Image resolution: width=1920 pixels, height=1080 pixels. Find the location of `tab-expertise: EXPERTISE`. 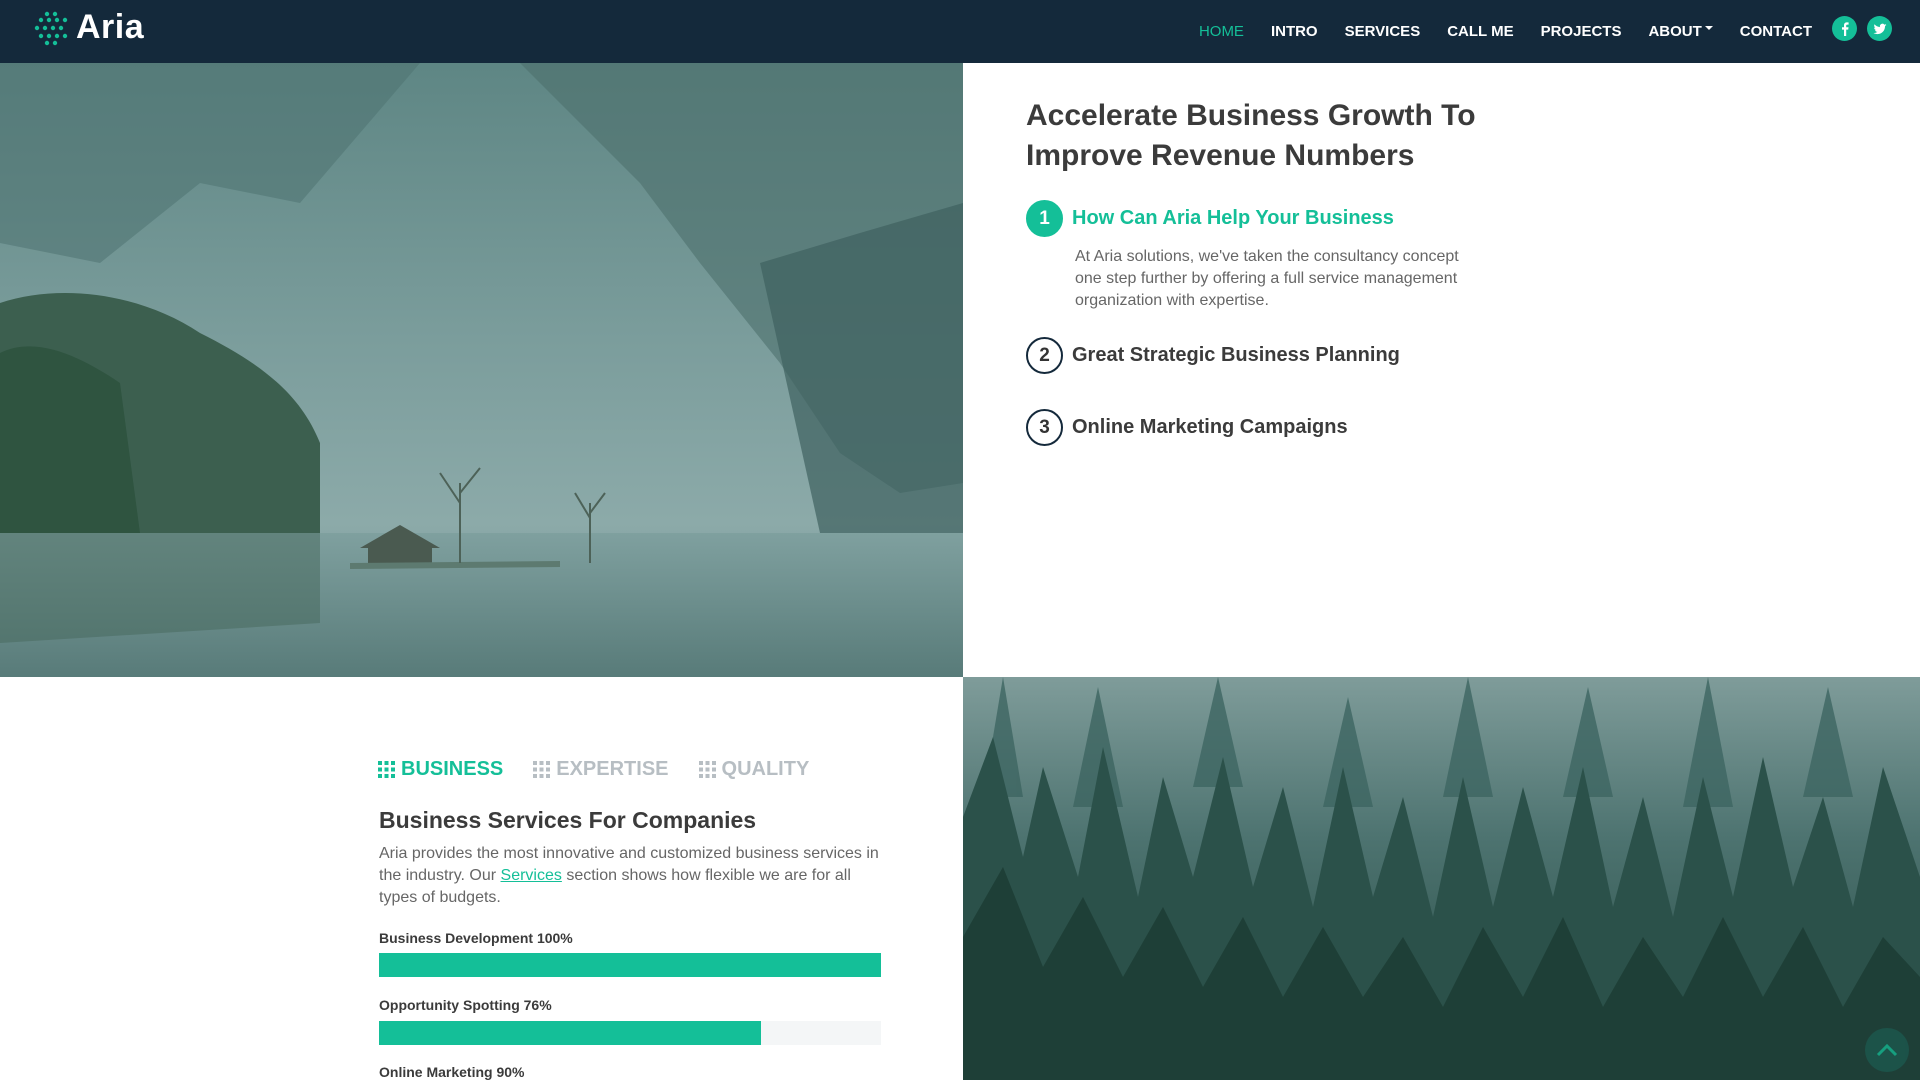

tab-expertise: EXPERTISE is located at coordinates (601, 769).